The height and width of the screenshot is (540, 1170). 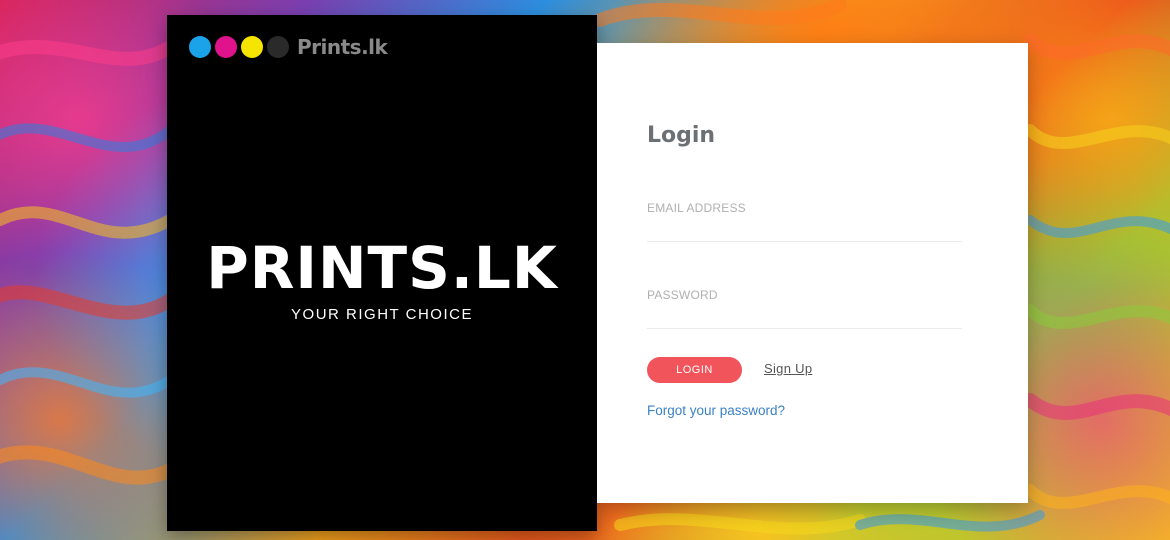 I want to click on email-label: EMAIL ADDRESS, so click(x=696, y=208).